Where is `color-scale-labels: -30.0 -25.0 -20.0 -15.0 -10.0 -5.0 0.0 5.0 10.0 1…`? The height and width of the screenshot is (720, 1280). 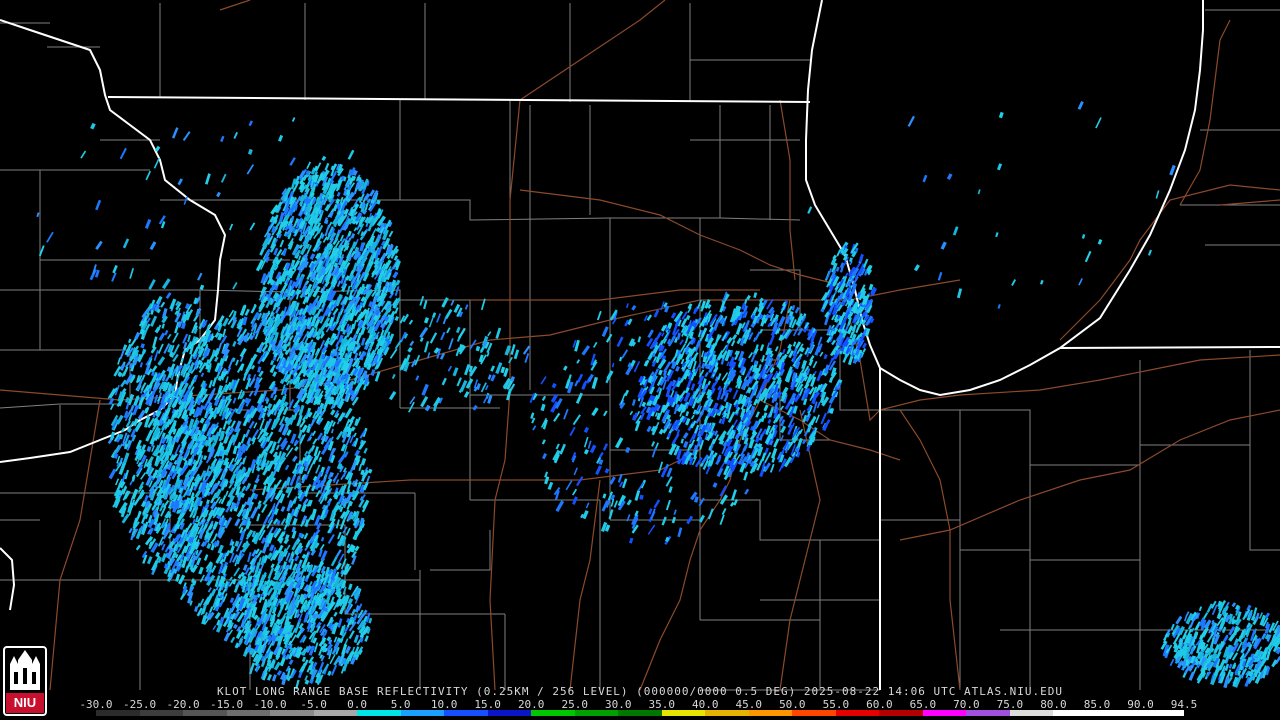 color-scale-labels: -30.0 -25.0 -20.0 -15.0 -10.0 -5.0 0.0 5.0 10.0 1… is located at coordinates (638, 704).